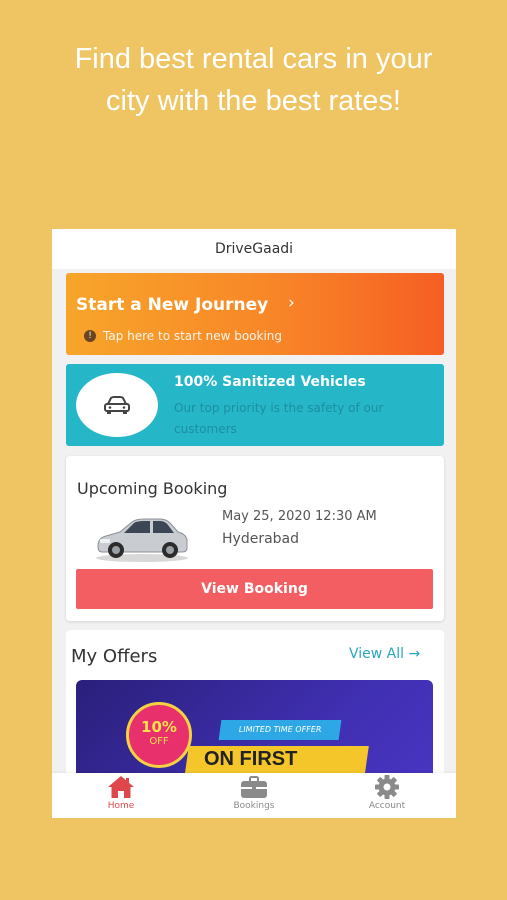  I want to click on car-icon, so click(117, 405).